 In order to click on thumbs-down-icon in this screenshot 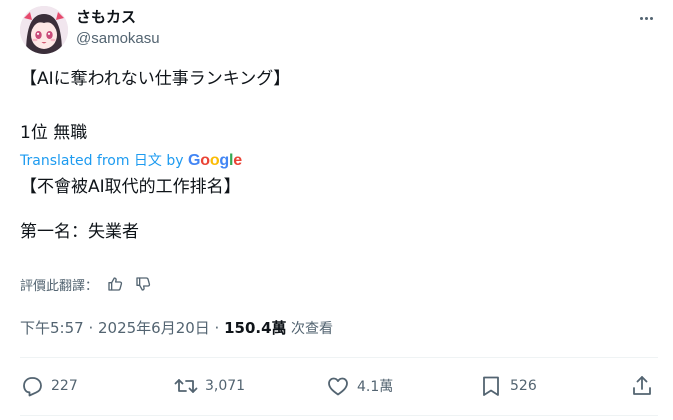, I will do `click(143, 284)`.